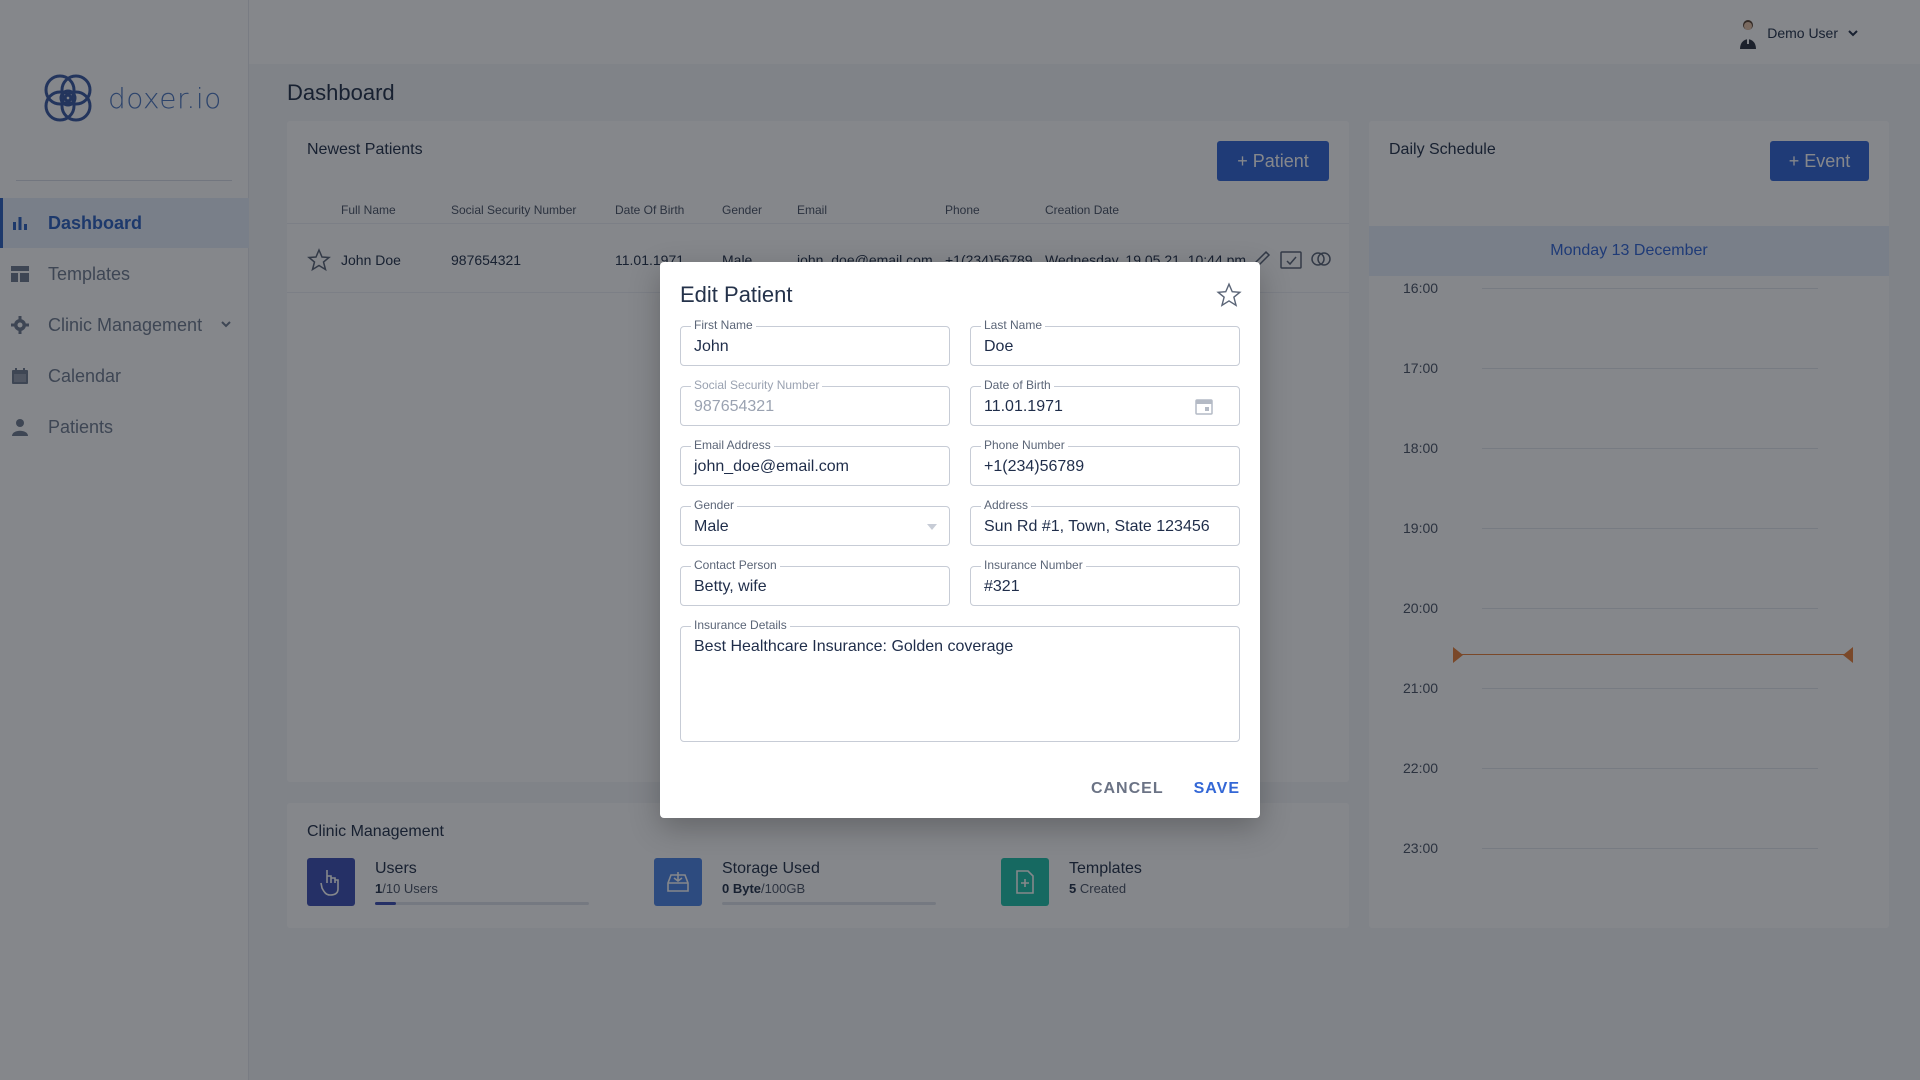 The image size is (1920, 1080). What do you see at coordinates (711, 527) in the screenshot?
I see `field-value: Male` at bounding box center [711, 527].